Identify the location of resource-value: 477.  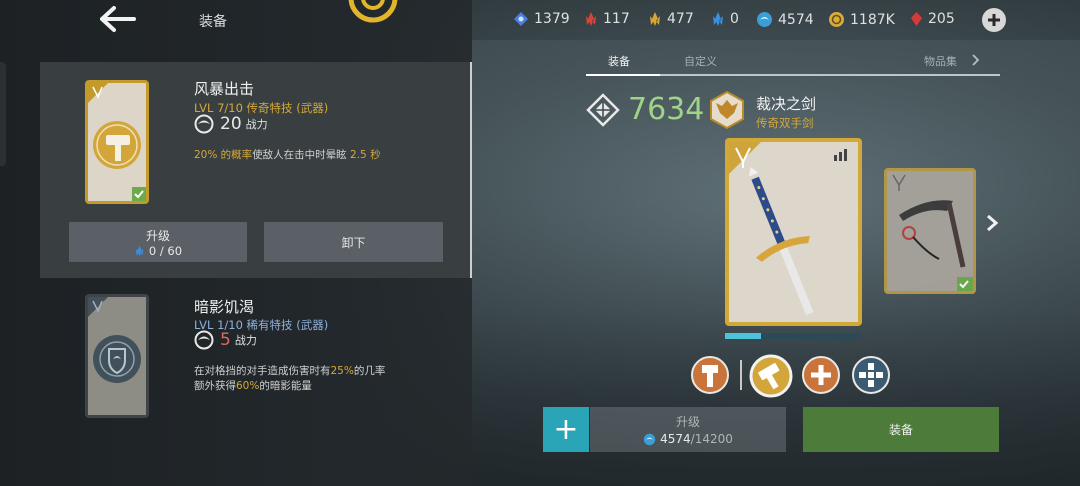
(680, 19).